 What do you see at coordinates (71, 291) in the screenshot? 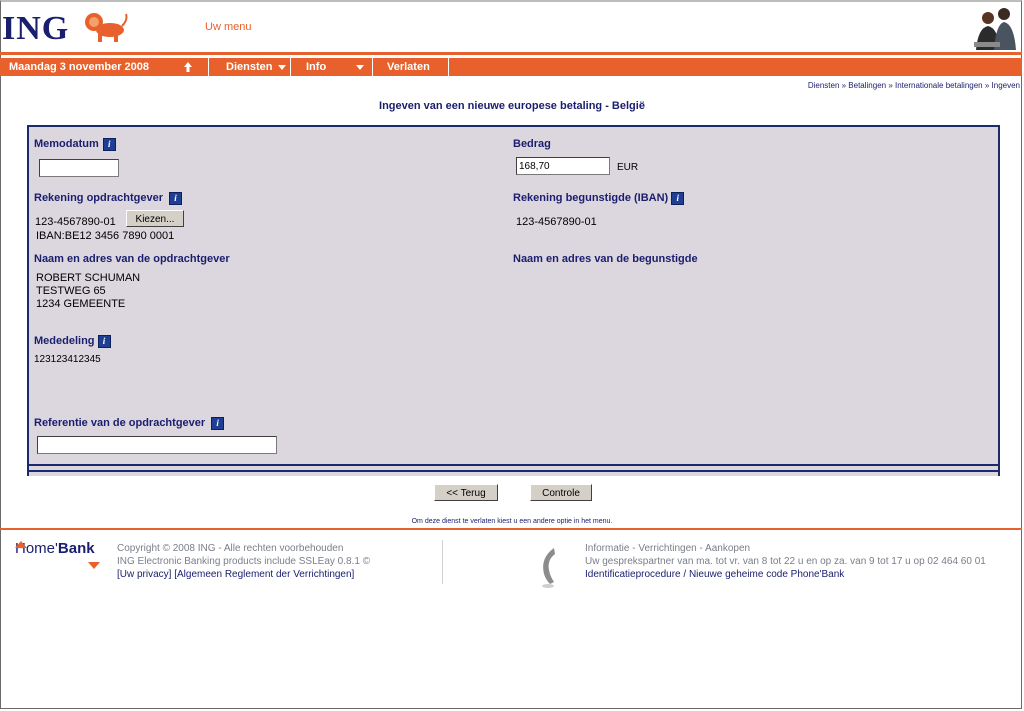
I see `address-line: TESTWEG 65` at bounding box center [71, 291].